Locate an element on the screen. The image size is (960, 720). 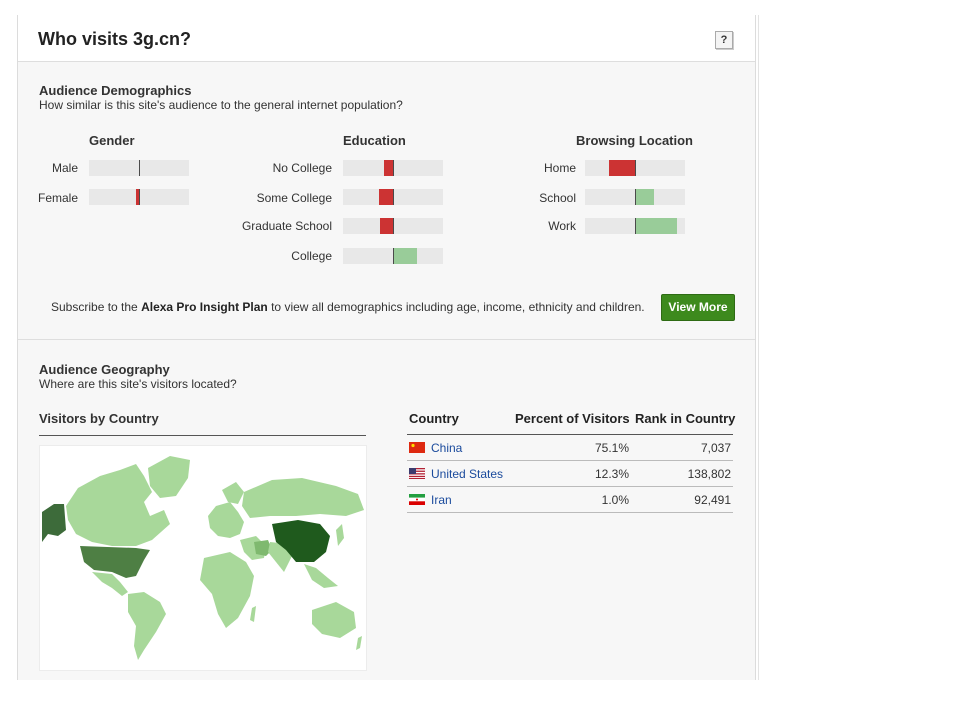
africa-shape is located at coordinates (227, 590).